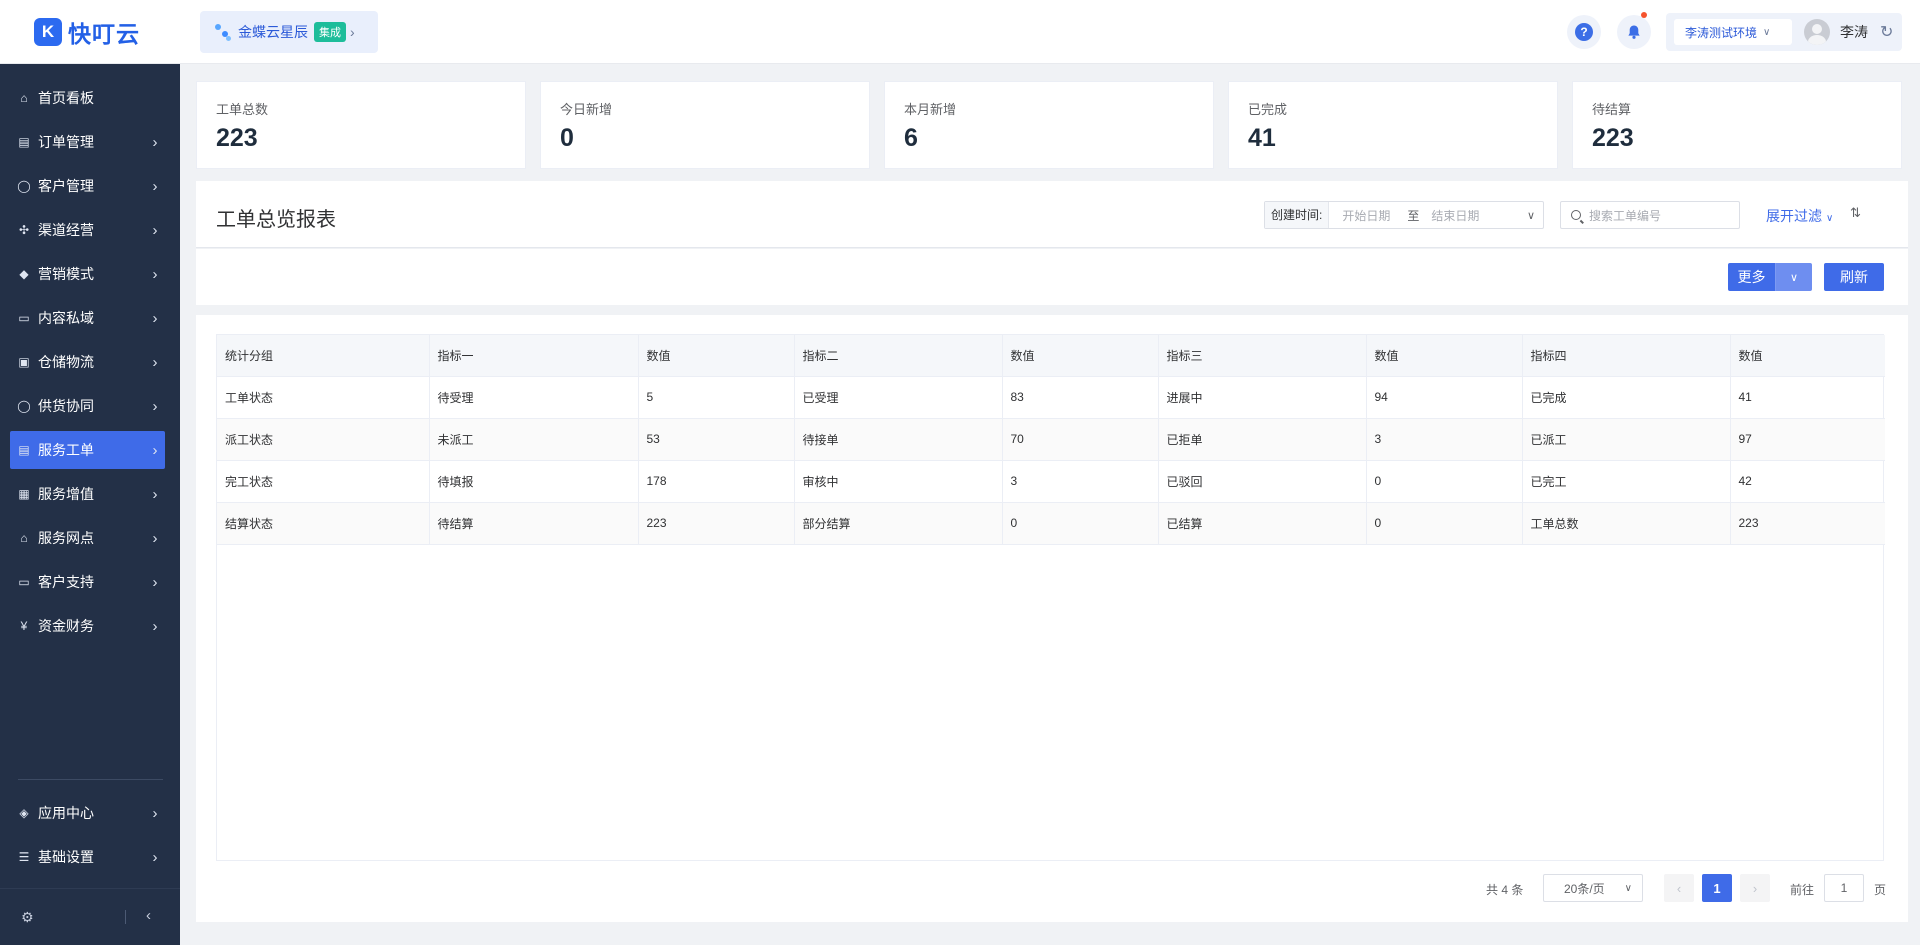  I want to click on sidebar-item: ◆ 营销模式 ›, so click(87, 274).